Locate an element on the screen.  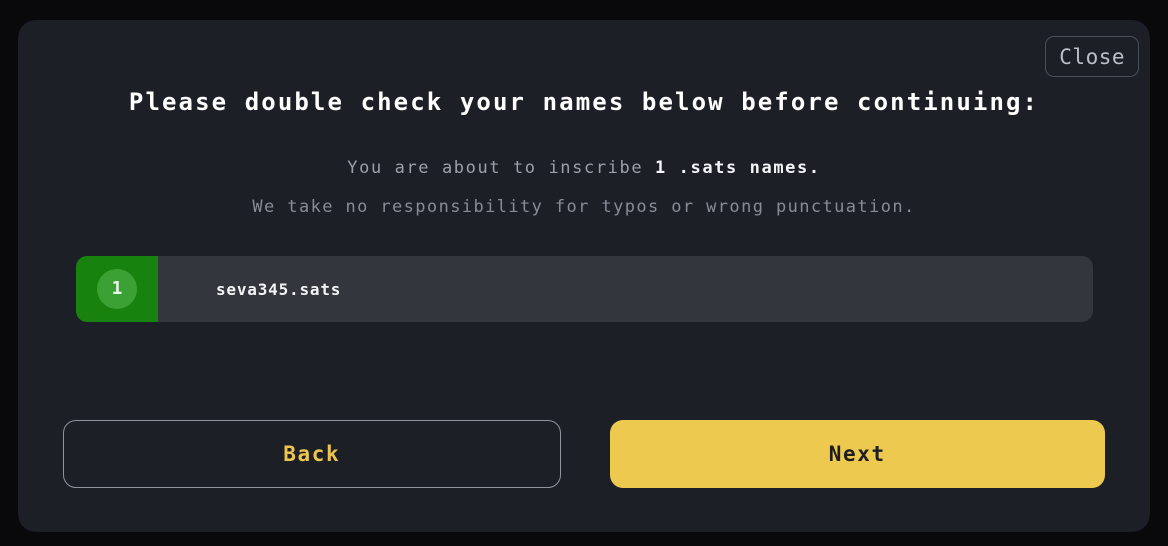
inscribe-count-text: You are about to inscribe 1 .sats names. is located at coordinates (584, 168).